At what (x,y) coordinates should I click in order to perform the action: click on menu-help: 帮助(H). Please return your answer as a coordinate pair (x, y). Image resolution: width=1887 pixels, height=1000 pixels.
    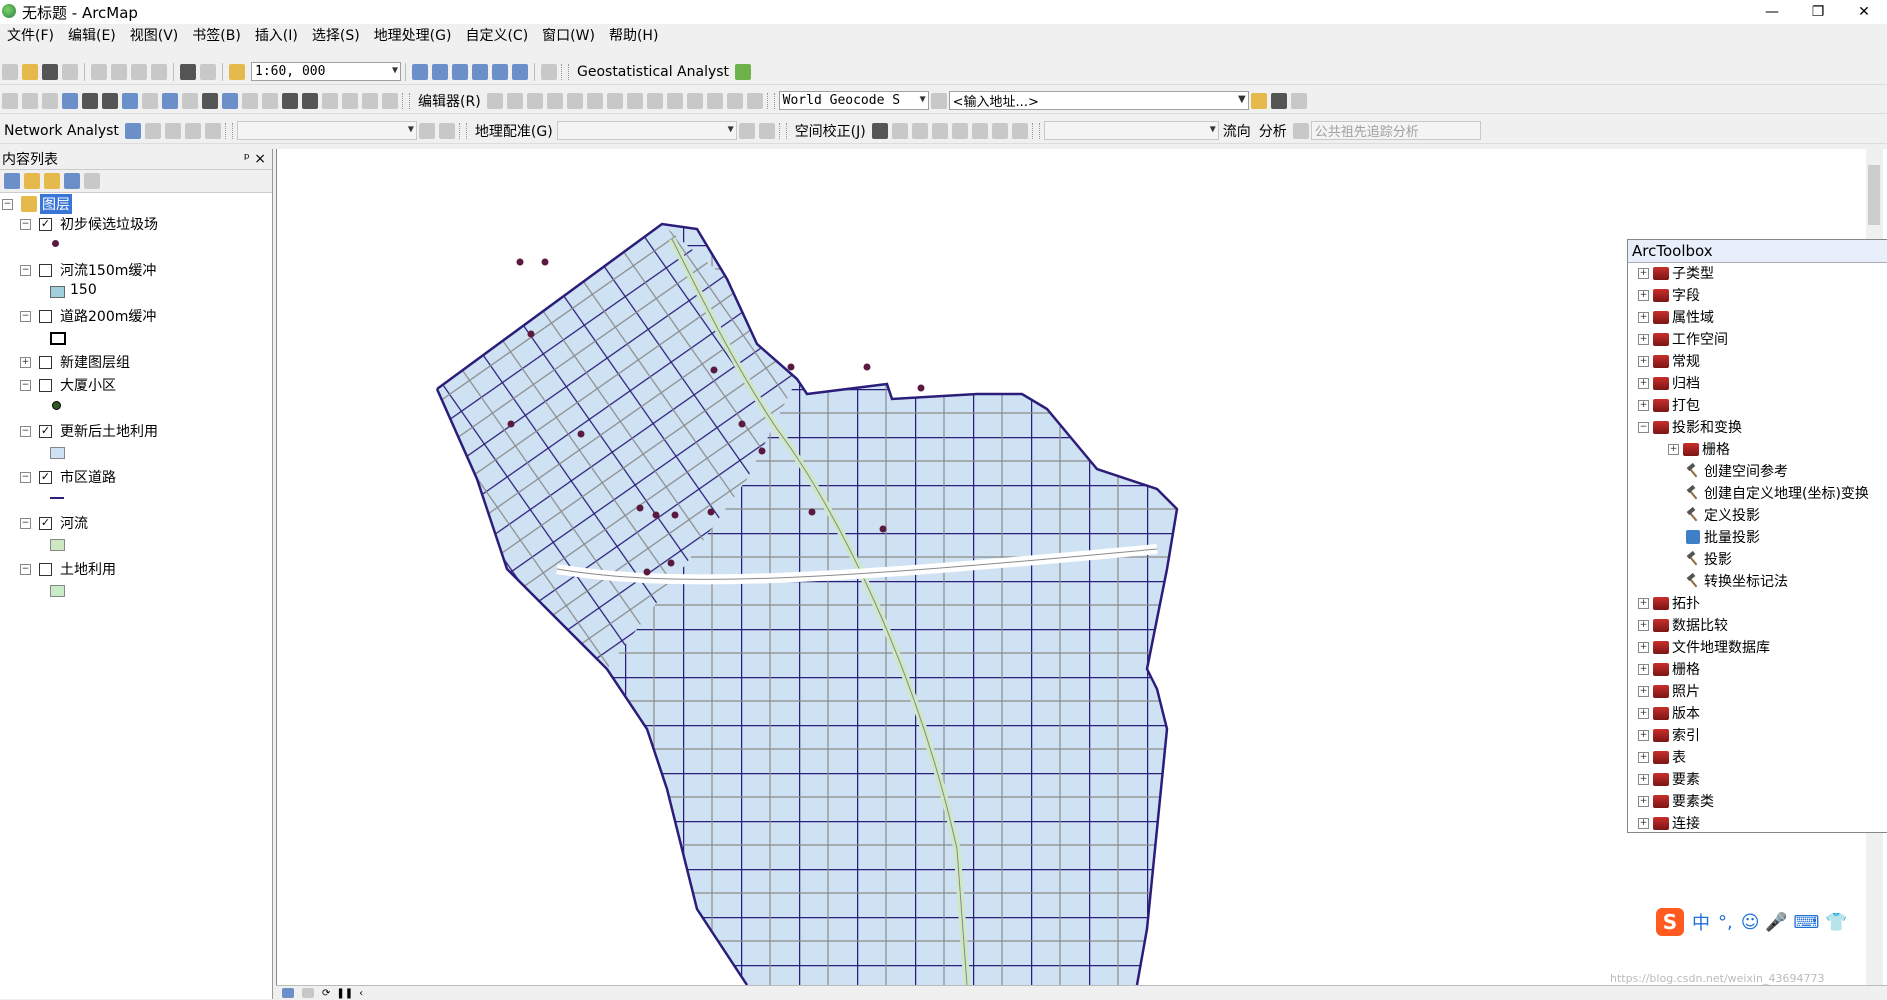
    Looking at the image, I should click on (633, 35).